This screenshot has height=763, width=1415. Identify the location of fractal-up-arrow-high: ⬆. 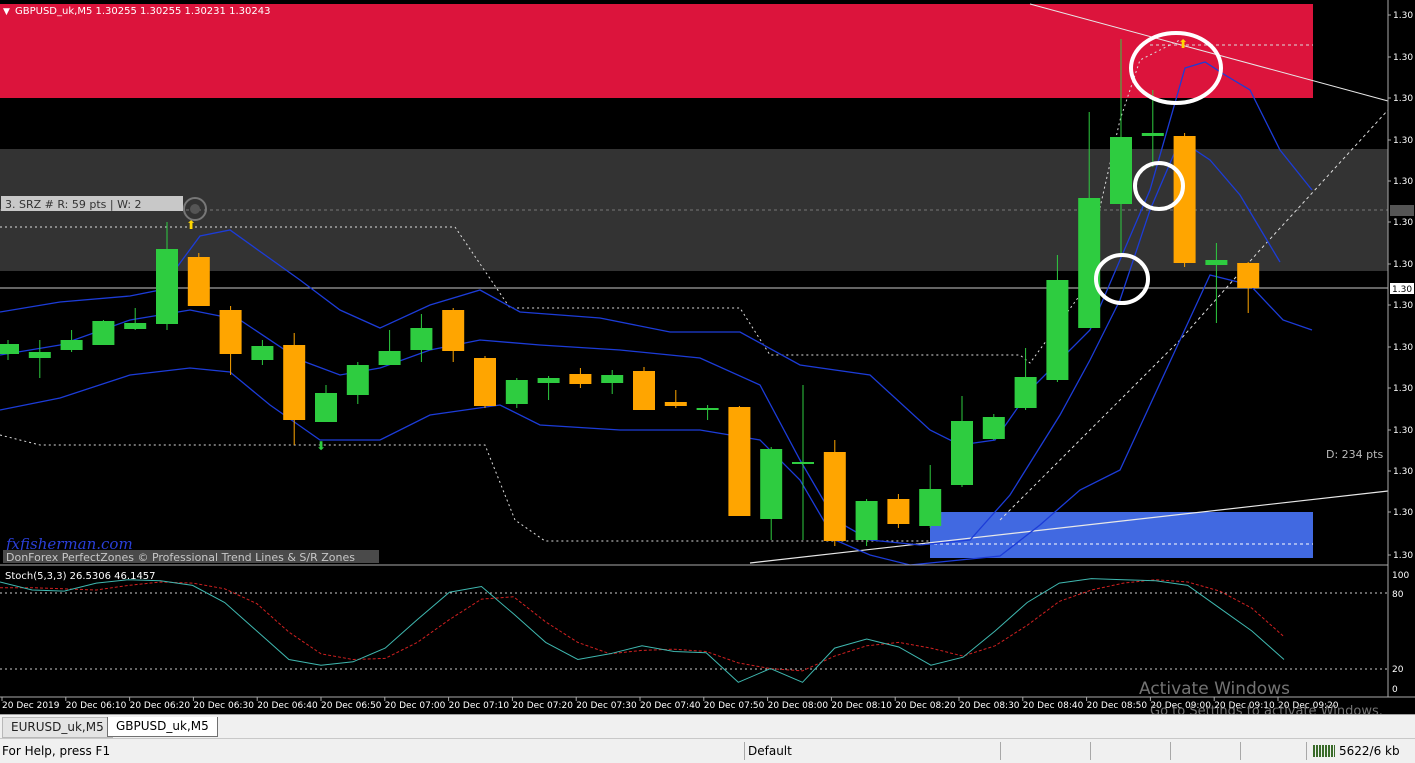
(1183, 44).